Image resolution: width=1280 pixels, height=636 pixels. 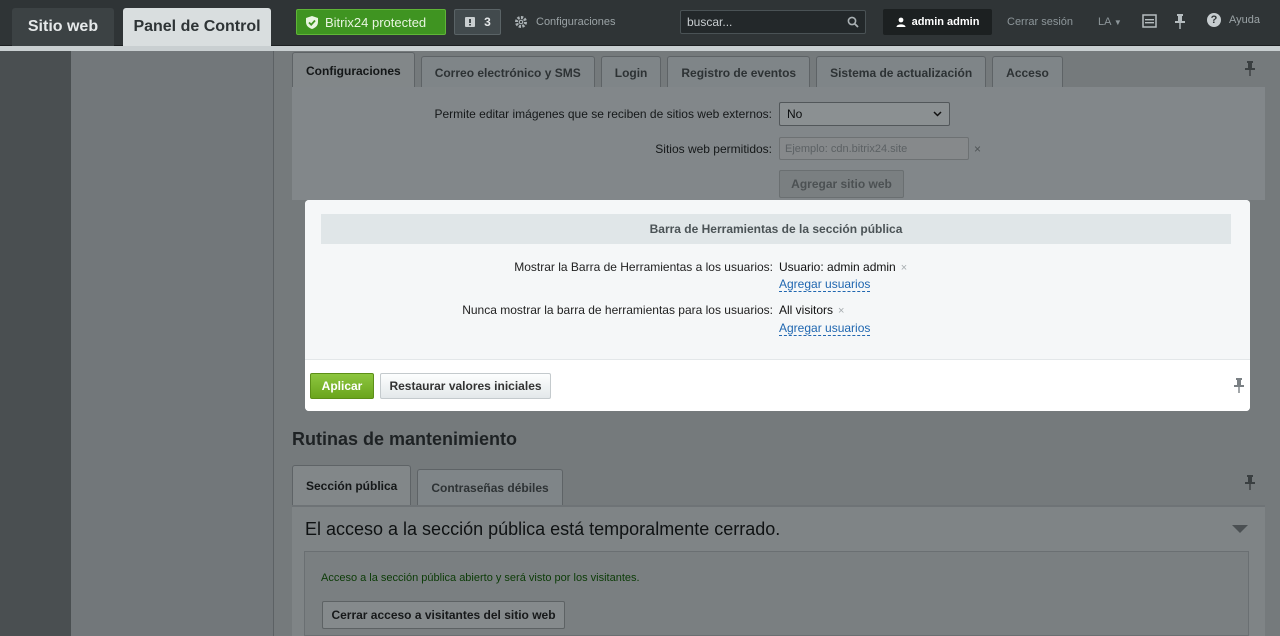 I want to click on chevron-down-icon, so click(x=937, y=114).